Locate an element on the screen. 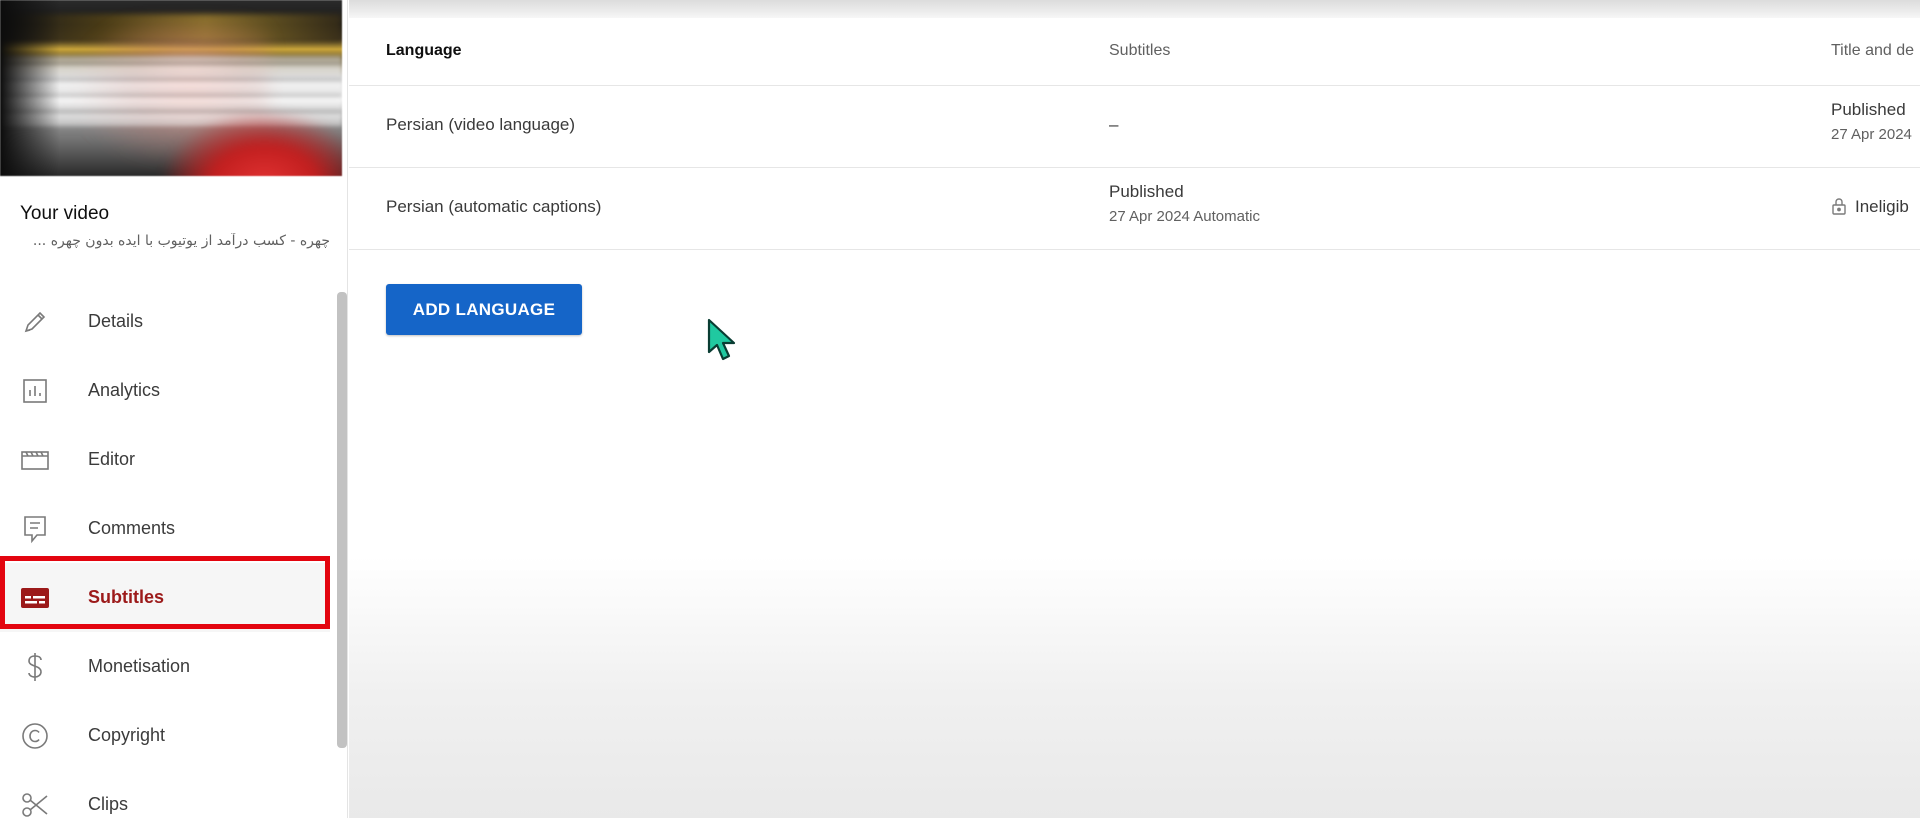  mouse-cursor-icon is located at coordinates (721, 339).